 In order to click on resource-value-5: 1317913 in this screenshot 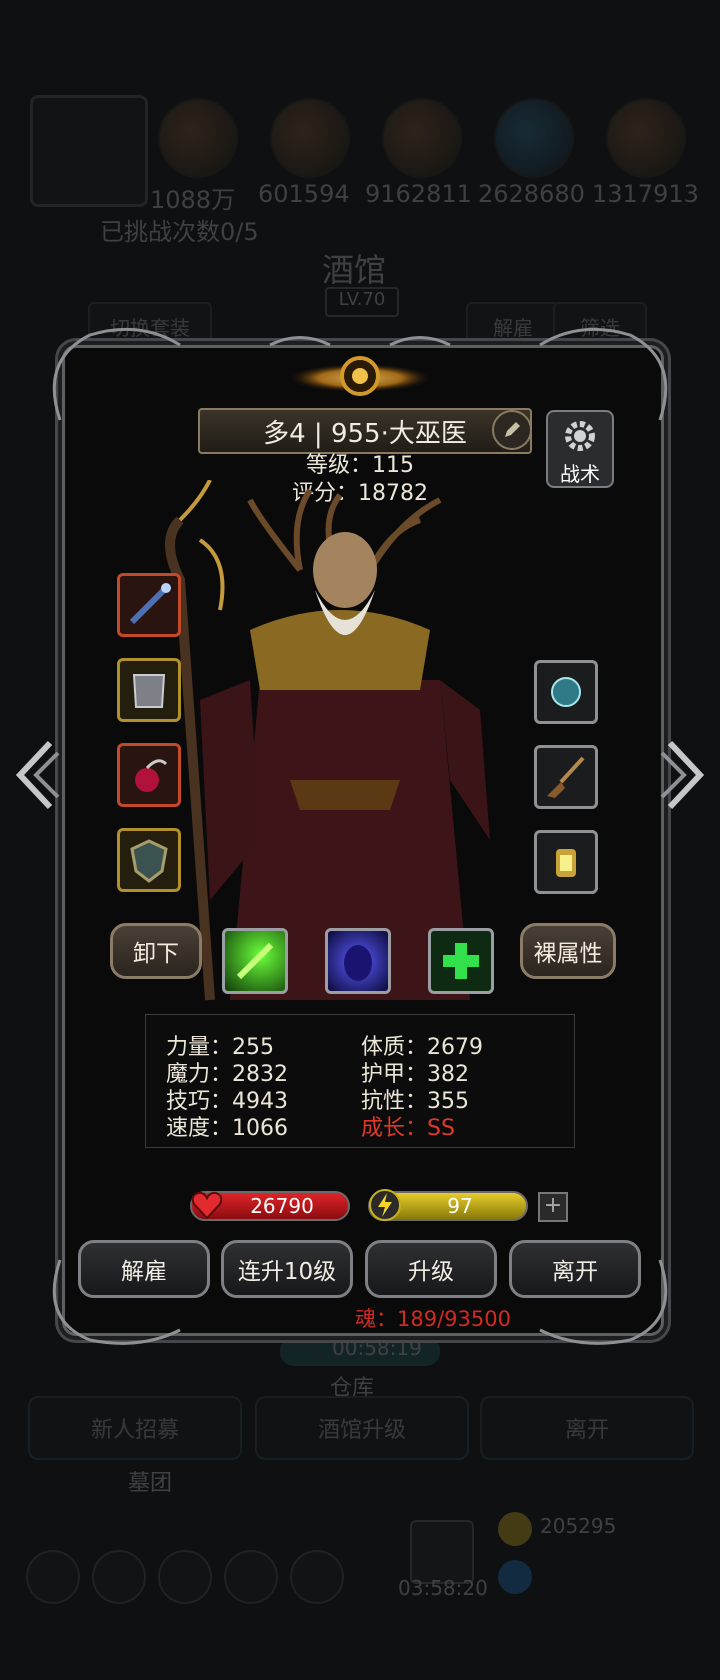, I will do `click(645, 194)`.